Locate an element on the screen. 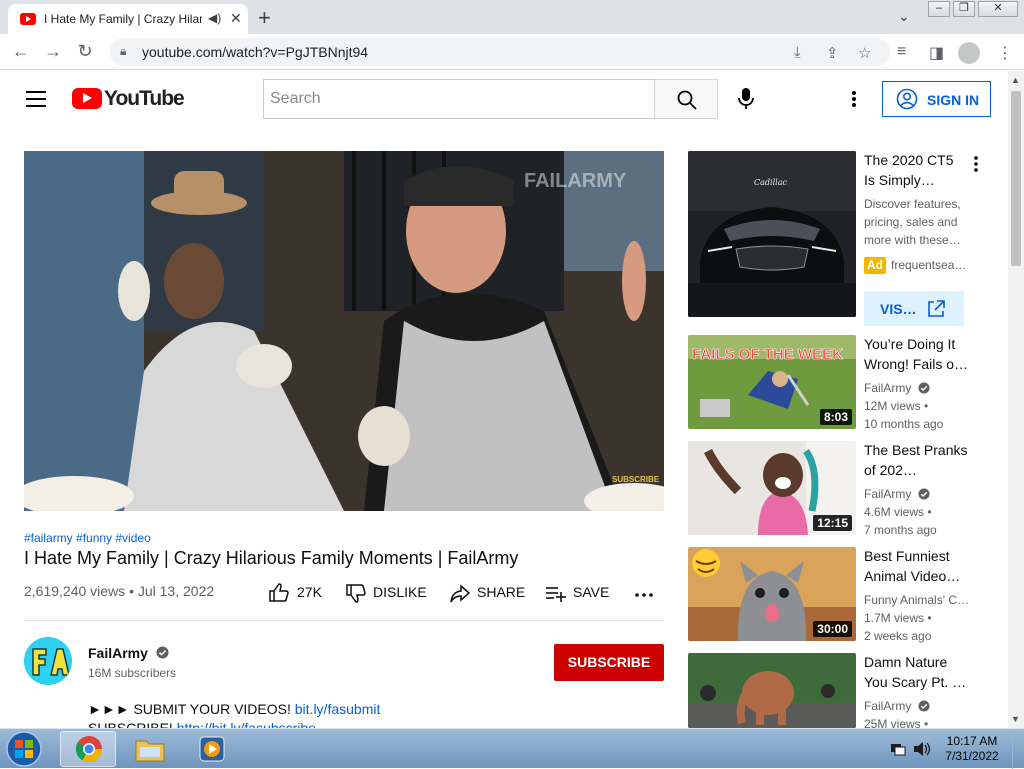  guide-menu-icon is located at coordinates (36, 99).